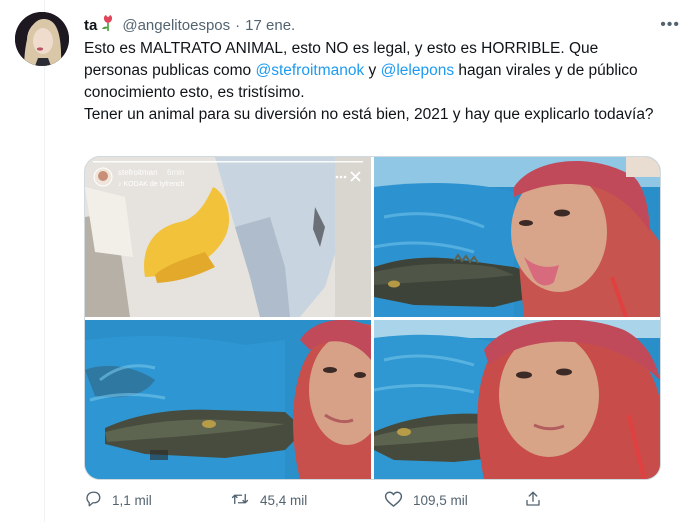 The image size is (700, 522). I want to click on like-icon, so click(393, 500).